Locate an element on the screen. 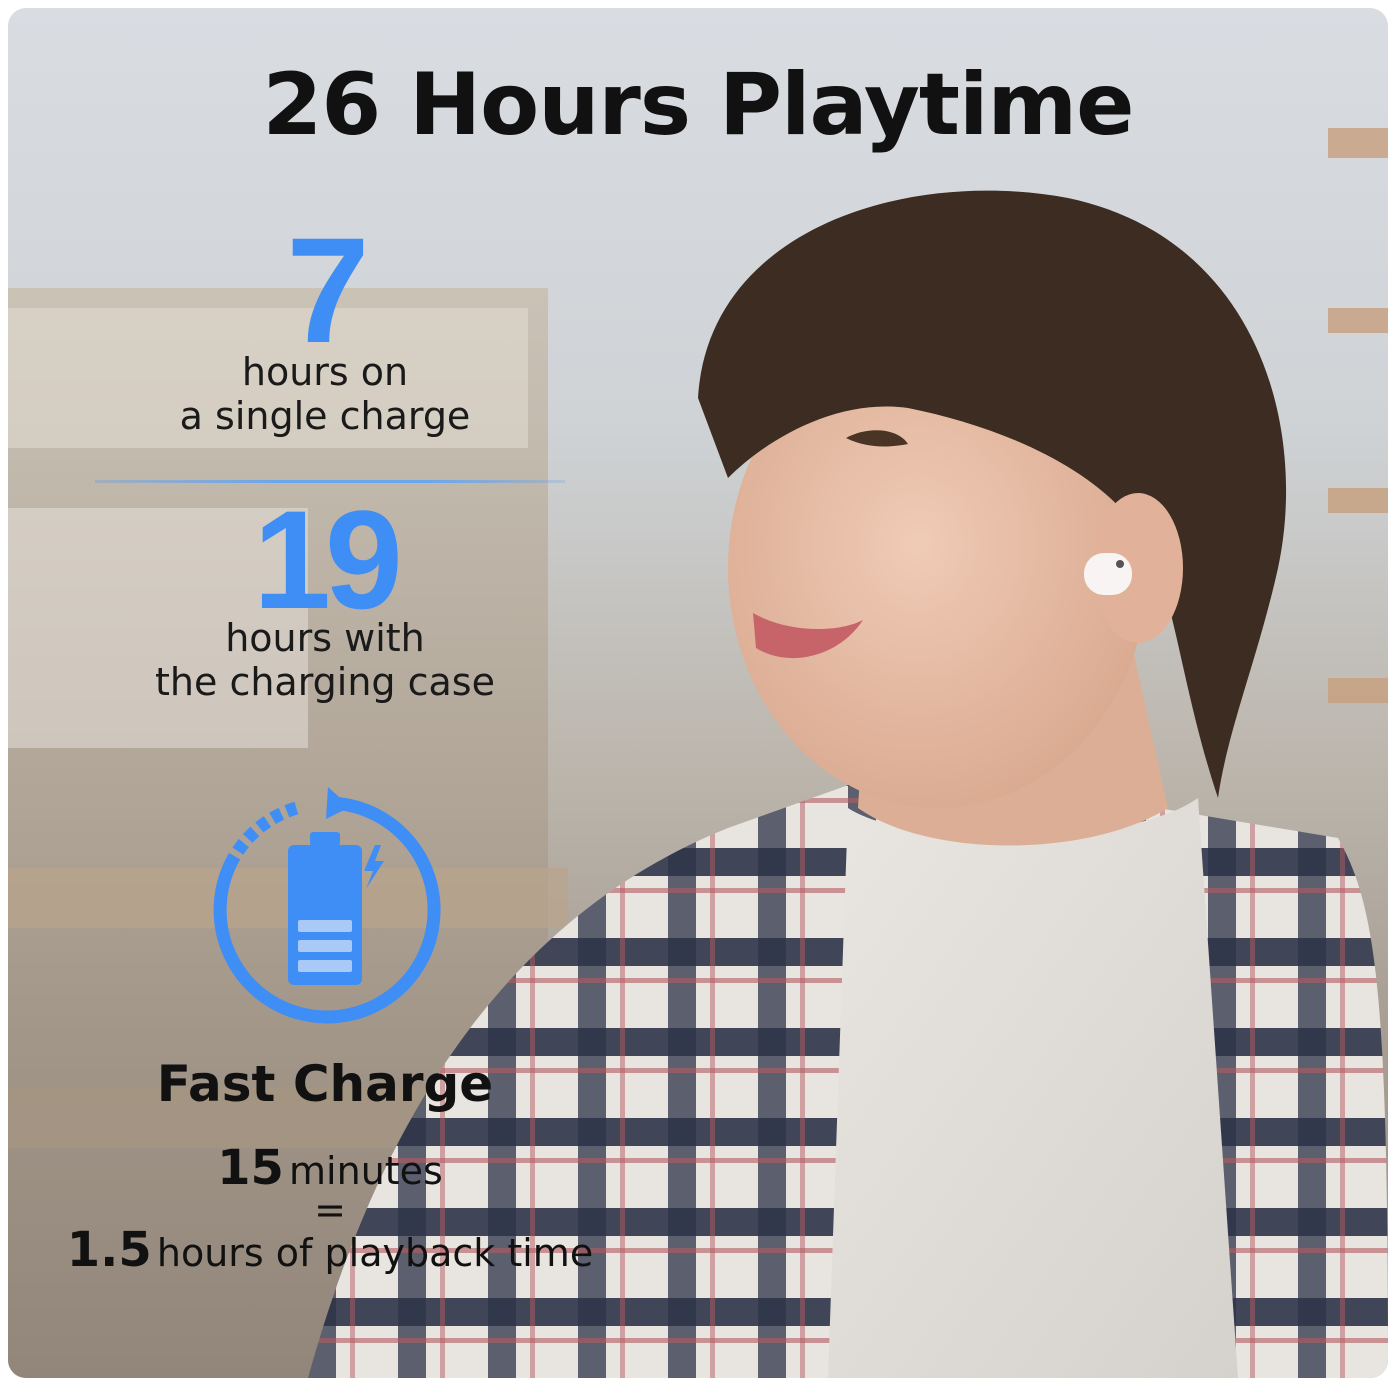  fast-charge-title: Fast Charge is located at coordinates (325, 1084).